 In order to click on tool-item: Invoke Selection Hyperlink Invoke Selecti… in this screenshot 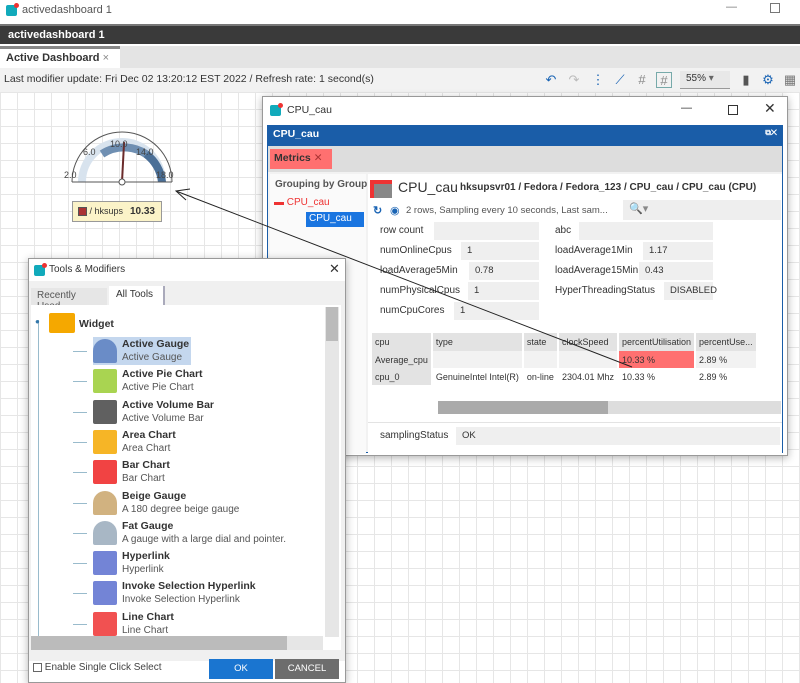, I will do `click(198, 594)`.